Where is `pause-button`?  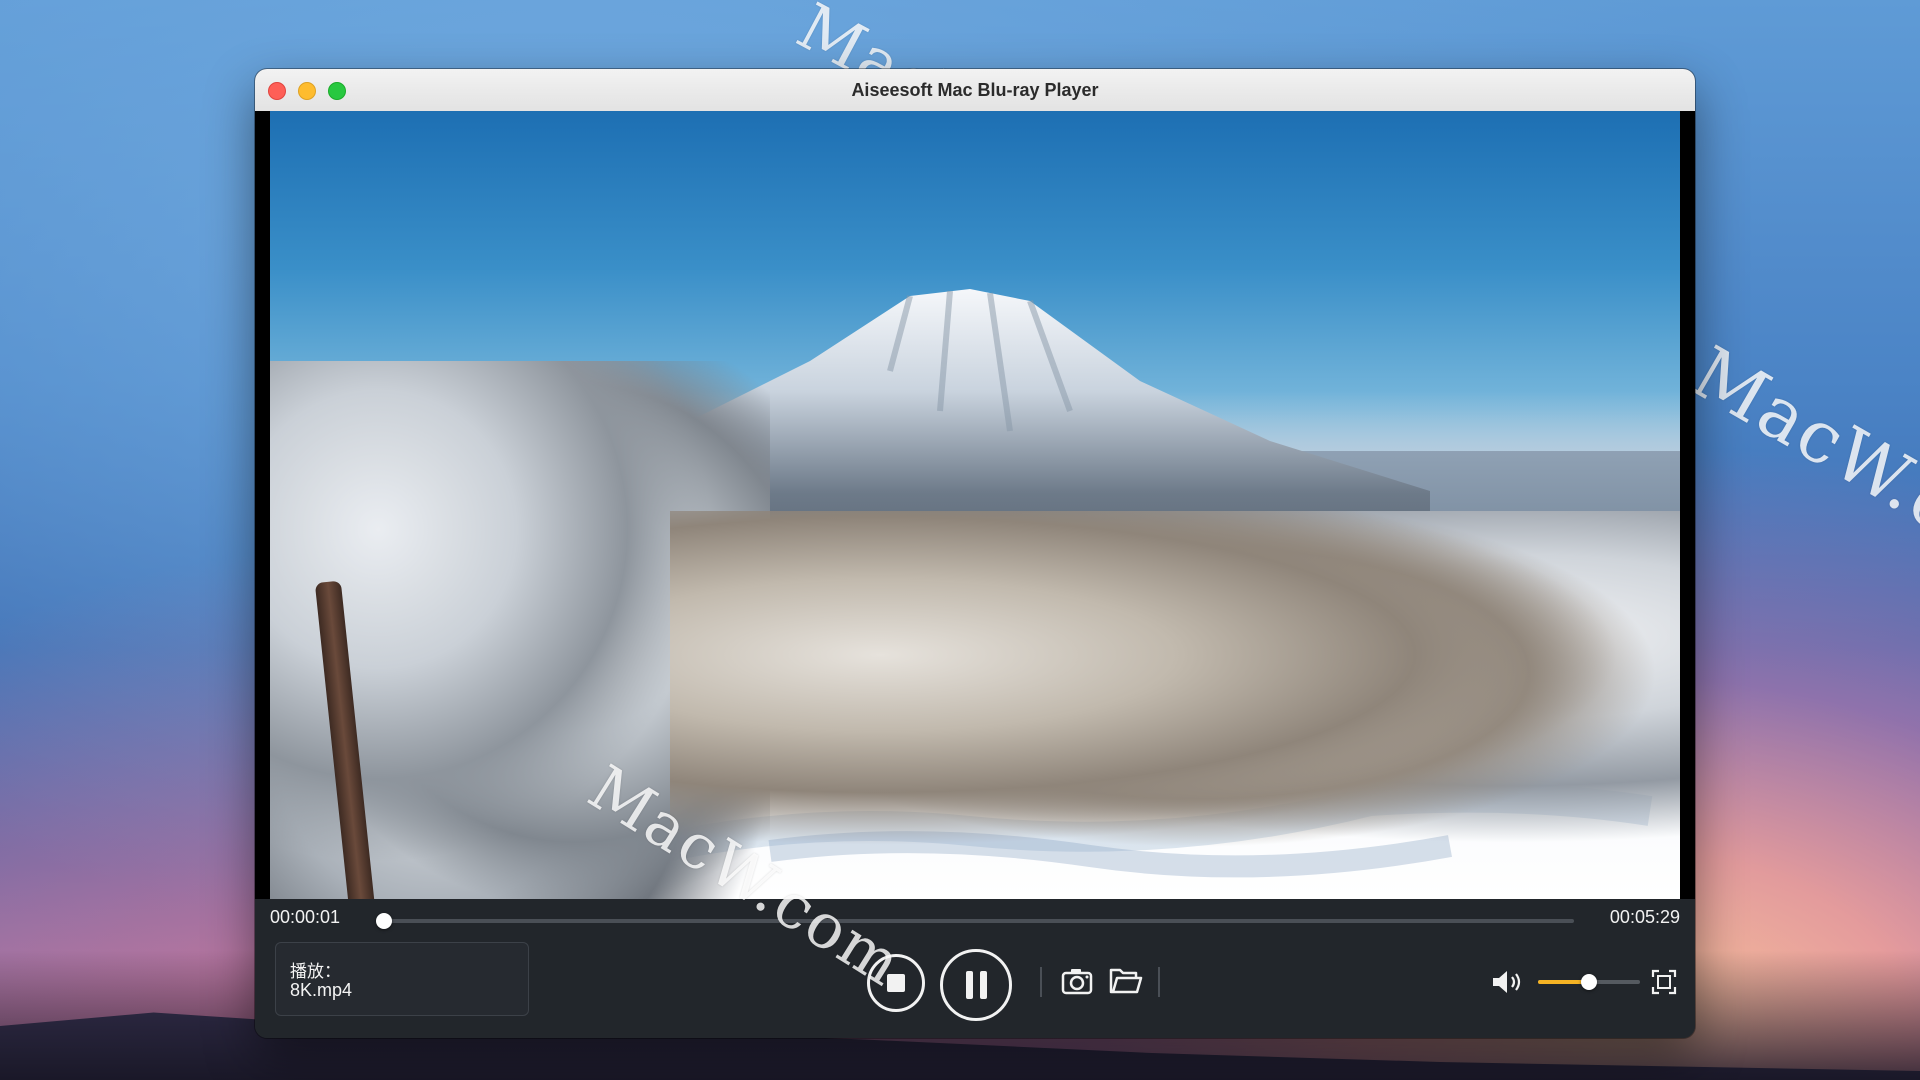
pause-button is located at coordinates (976, 985).